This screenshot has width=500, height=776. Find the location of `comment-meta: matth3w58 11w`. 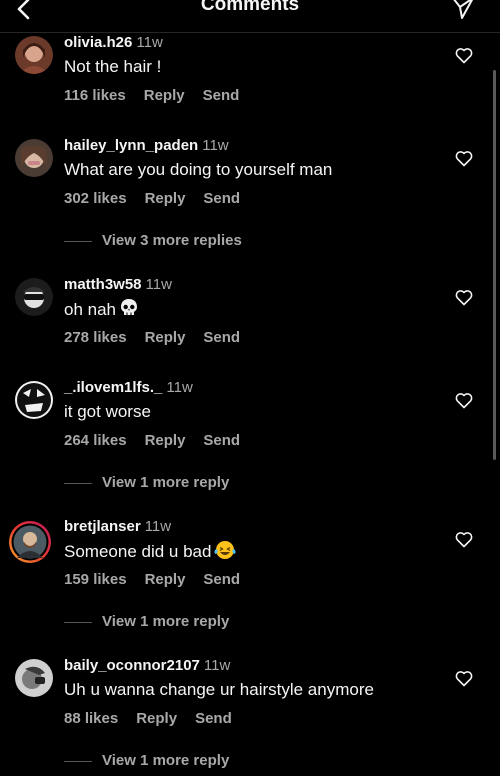

comment-meta: matth3w58 11w is located at coordinates (118, 285).